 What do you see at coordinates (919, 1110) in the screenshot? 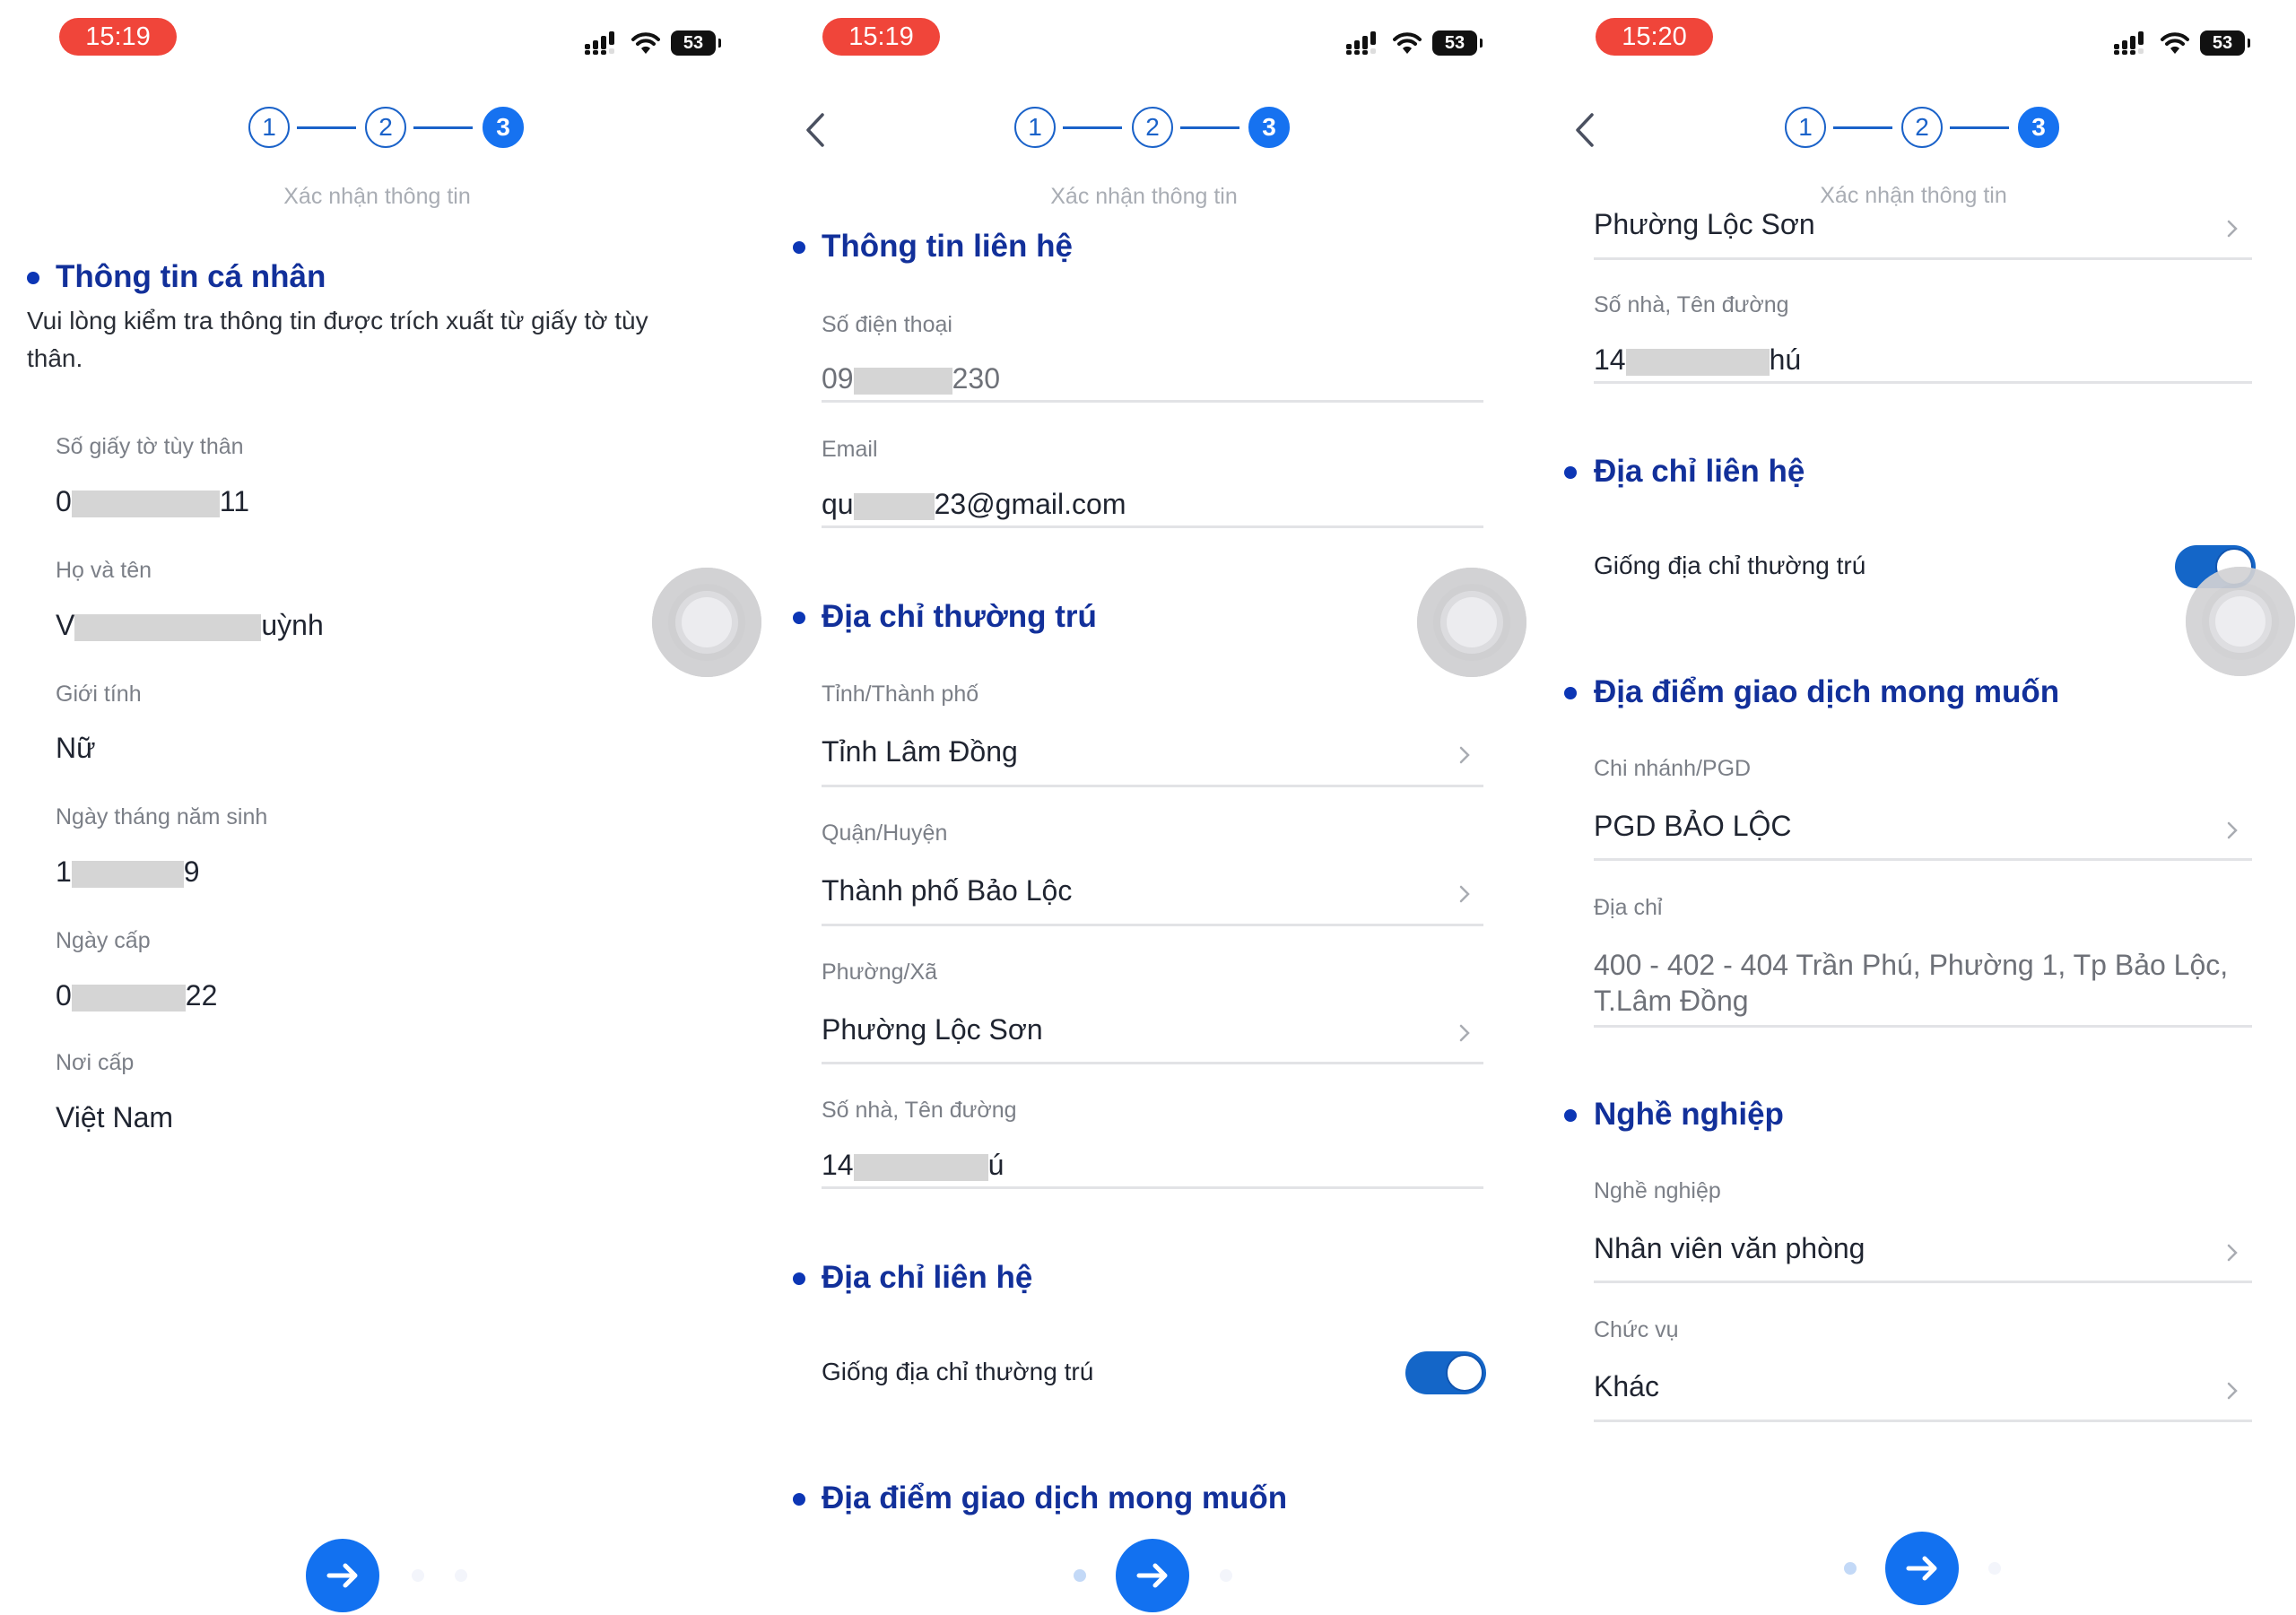
I see `field-label-street: Số nhà, Tên đường` at bounding box center [919, 1110].